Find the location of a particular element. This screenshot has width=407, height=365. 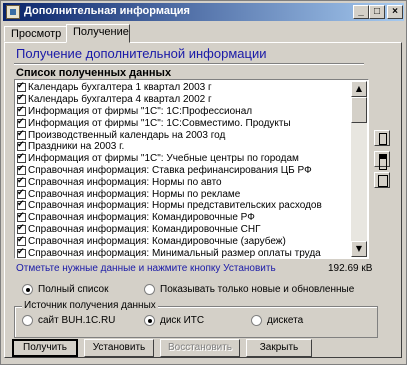

source-its-disk-radio is located at coordinates (149, 320).